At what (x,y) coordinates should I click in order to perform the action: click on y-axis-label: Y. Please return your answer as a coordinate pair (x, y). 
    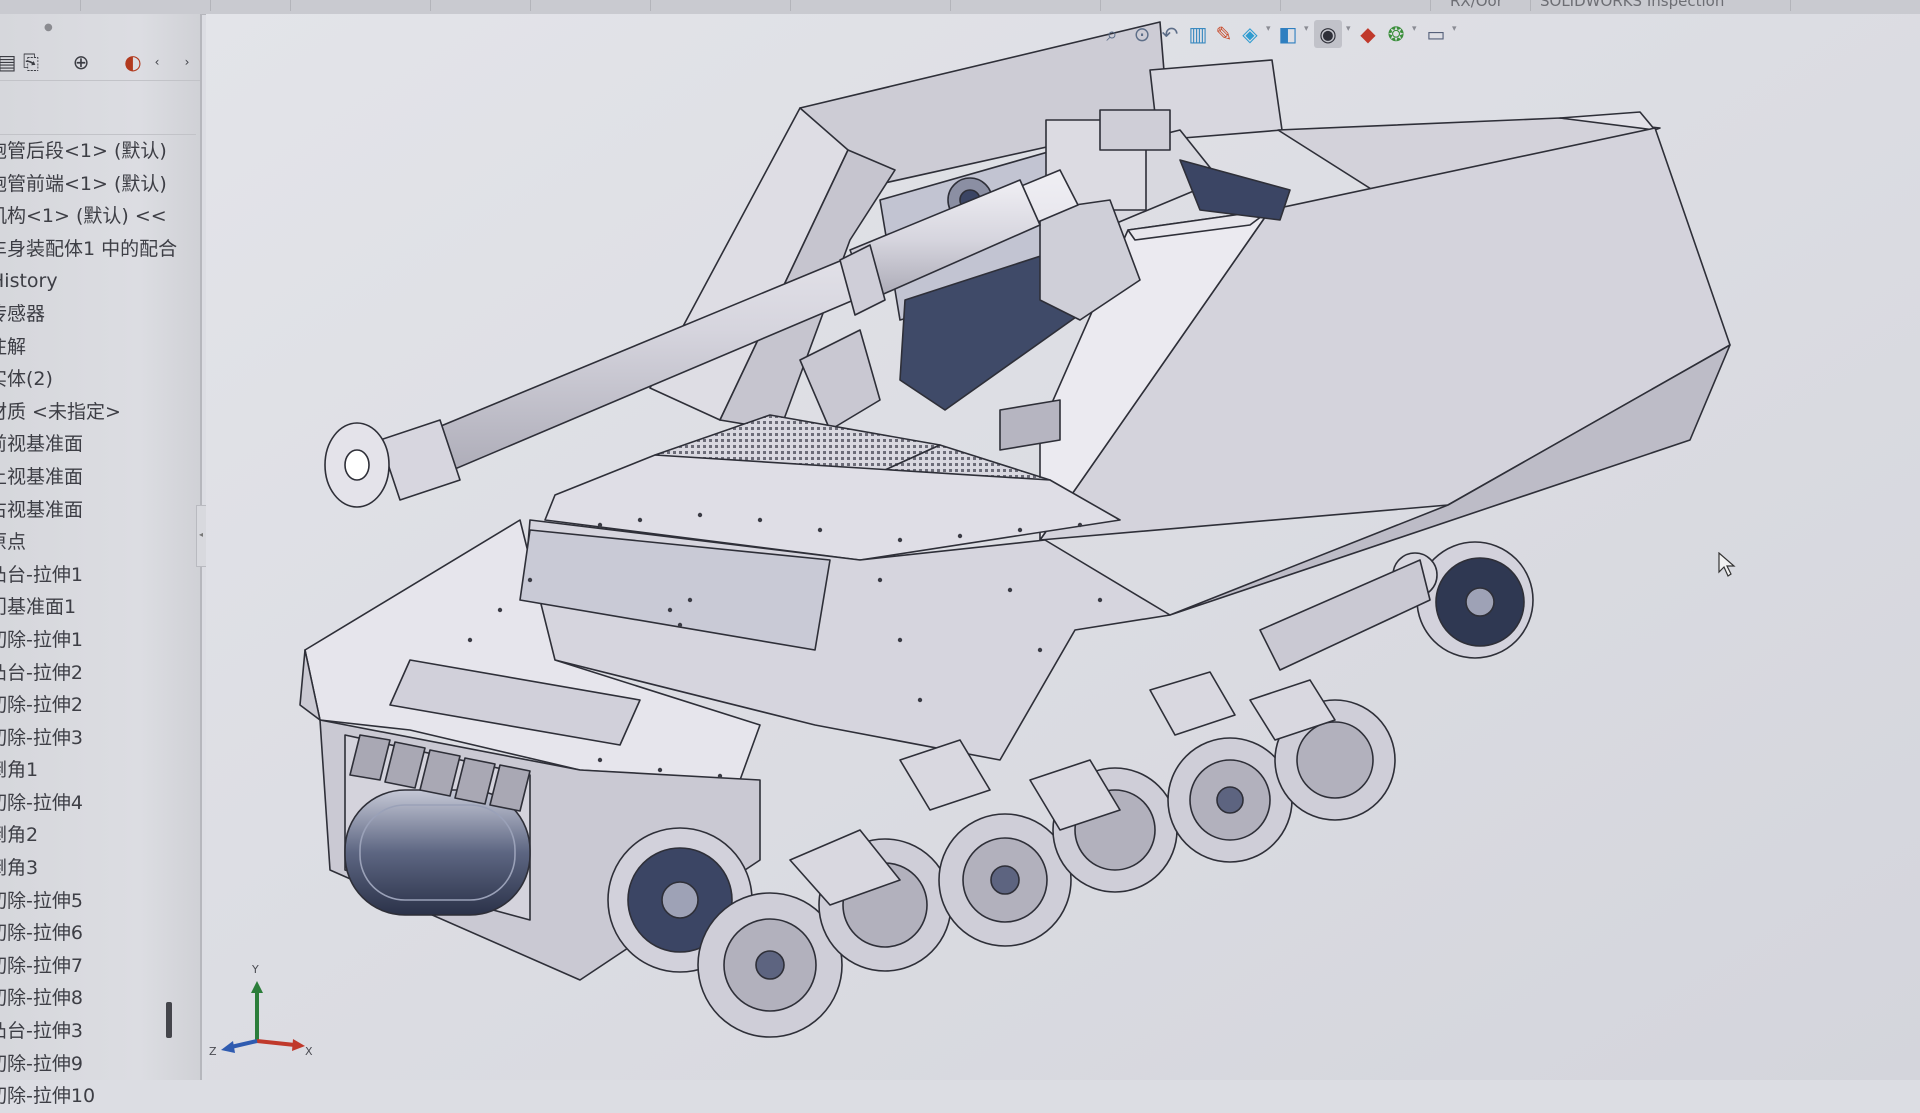
    Looking at the image, I should click on (255, 969).